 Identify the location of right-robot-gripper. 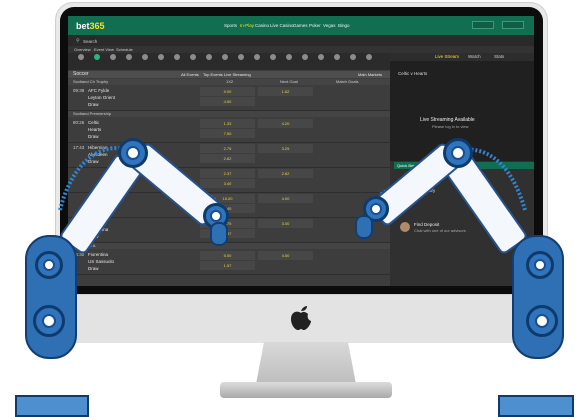
(364, 227).